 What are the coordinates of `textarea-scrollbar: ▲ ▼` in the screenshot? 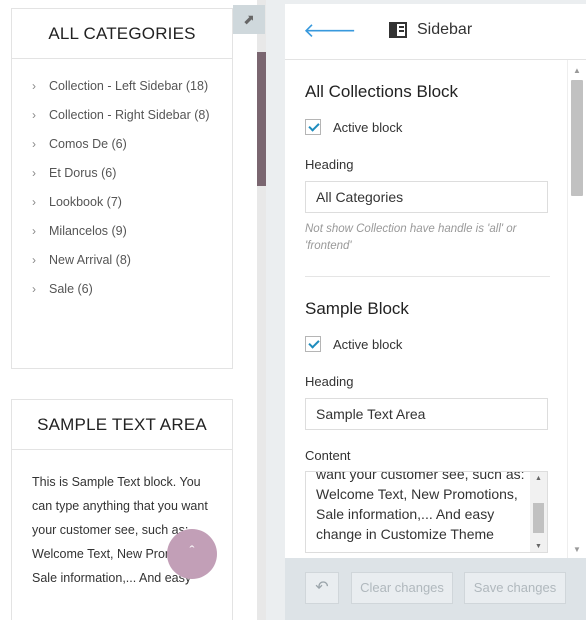 It's located at (538, 512).